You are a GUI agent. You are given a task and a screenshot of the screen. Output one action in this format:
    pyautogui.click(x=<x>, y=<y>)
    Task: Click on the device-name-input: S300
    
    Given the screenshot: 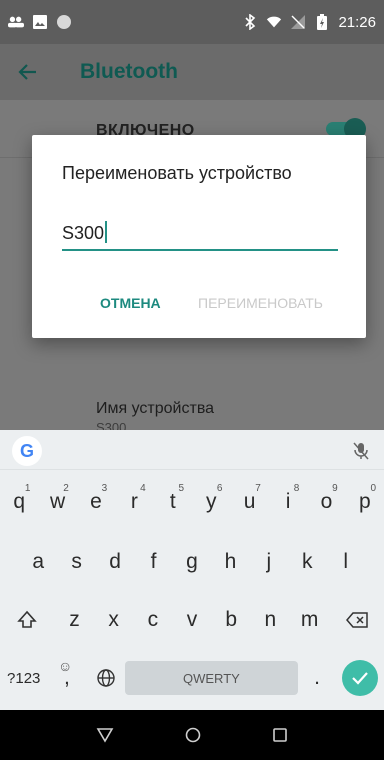 What is the action you would take?
    pyautogui.click(x=200, y=235)
    